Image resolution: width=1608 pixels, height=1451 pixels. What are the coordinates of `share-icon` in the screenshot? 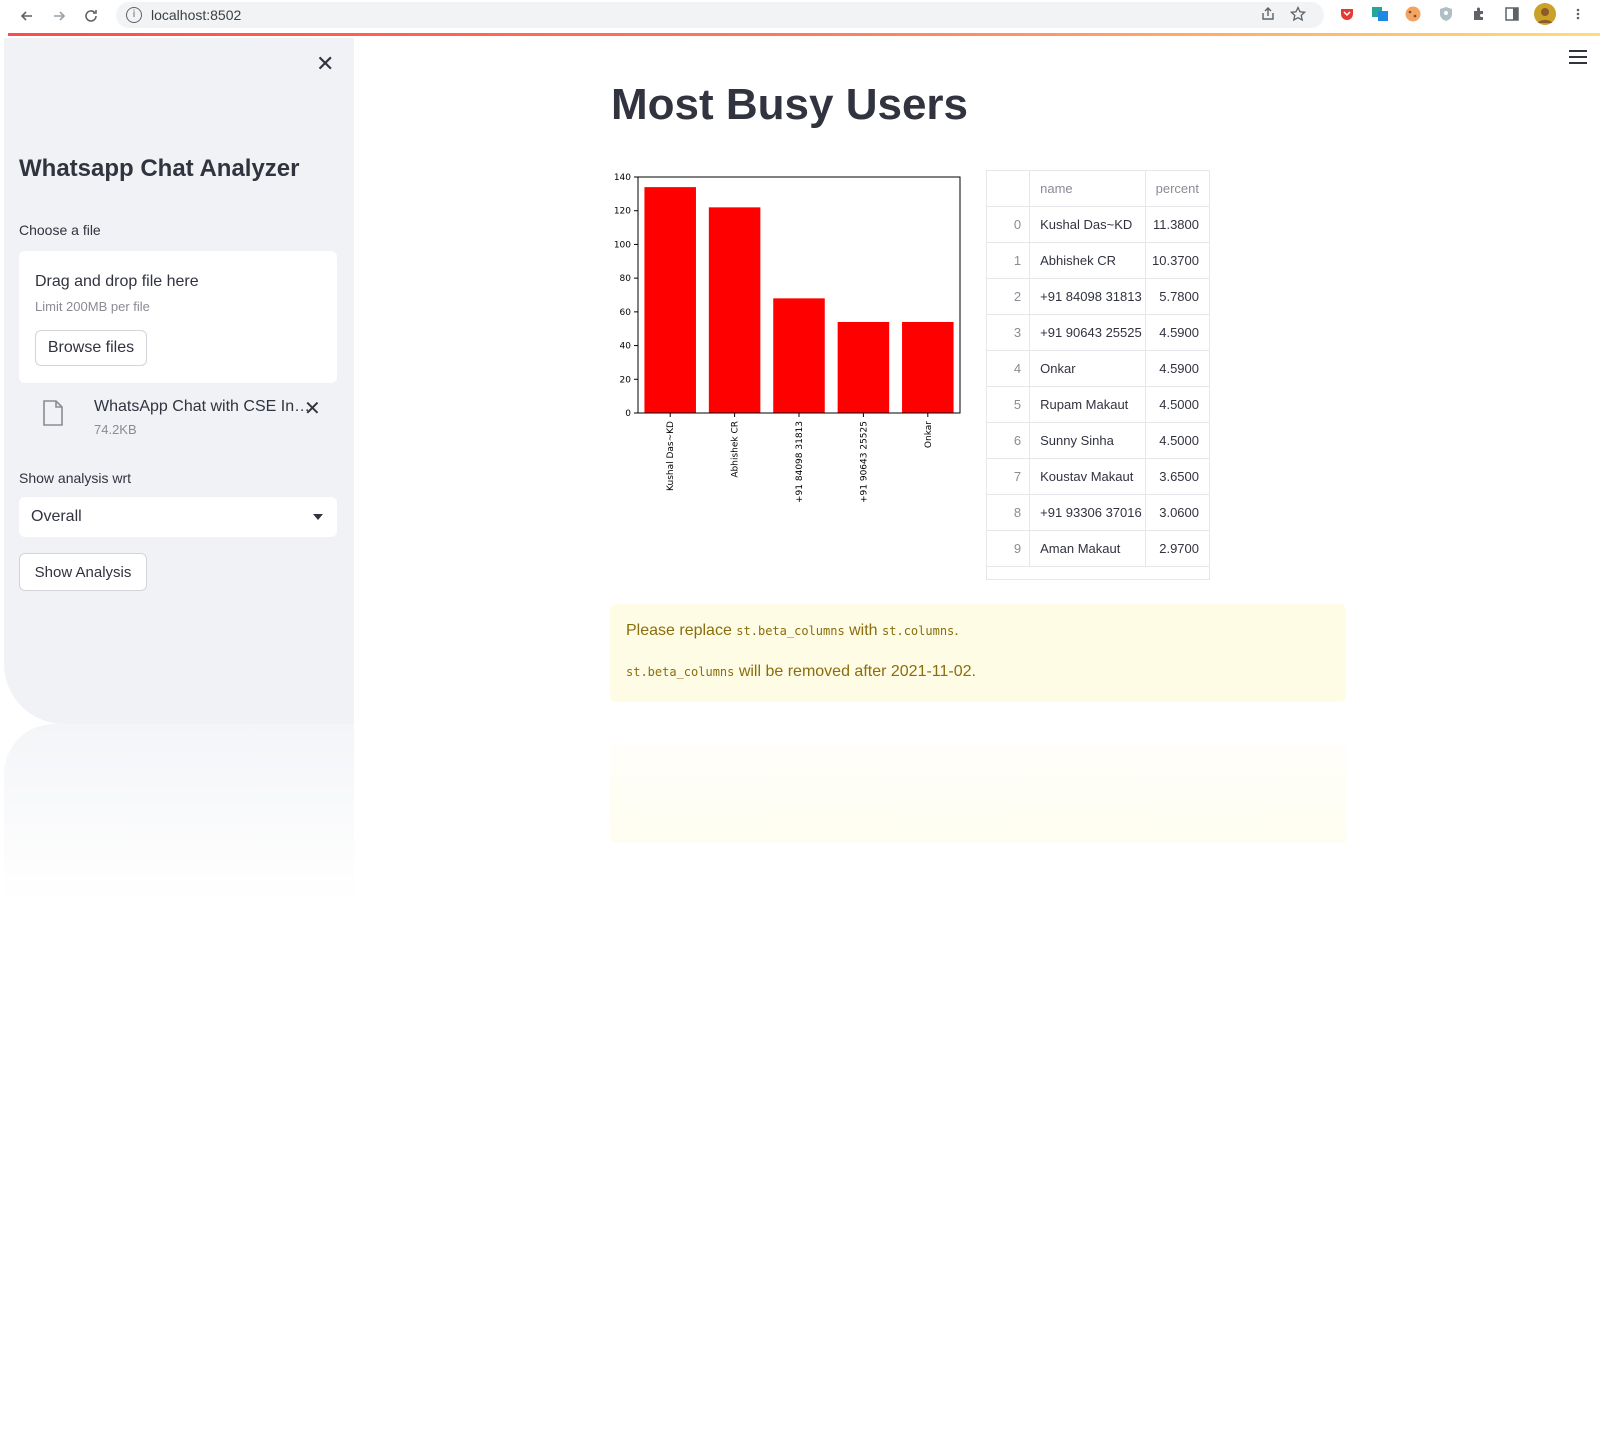 It's located at (1268, 16).